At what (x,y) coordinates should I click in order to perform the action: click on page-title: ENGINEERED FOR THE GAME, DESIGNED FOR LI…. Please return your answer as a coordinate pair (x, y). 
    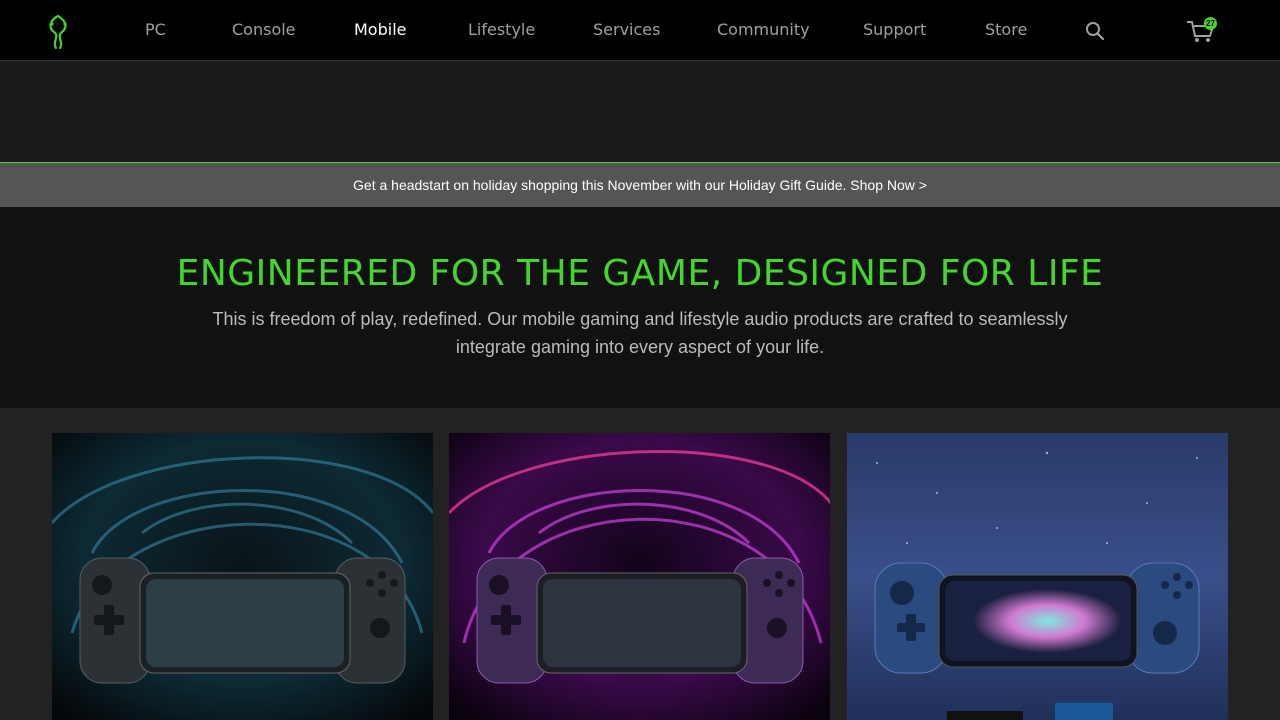
    Looking at the image, I should click on (640, 273).